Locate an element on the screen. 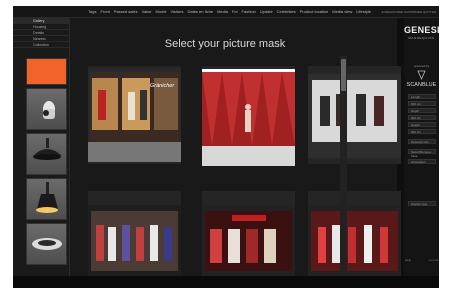 This screenshot has height=293, width=452. menu-item: Product location is located at coordinates (314, 11).